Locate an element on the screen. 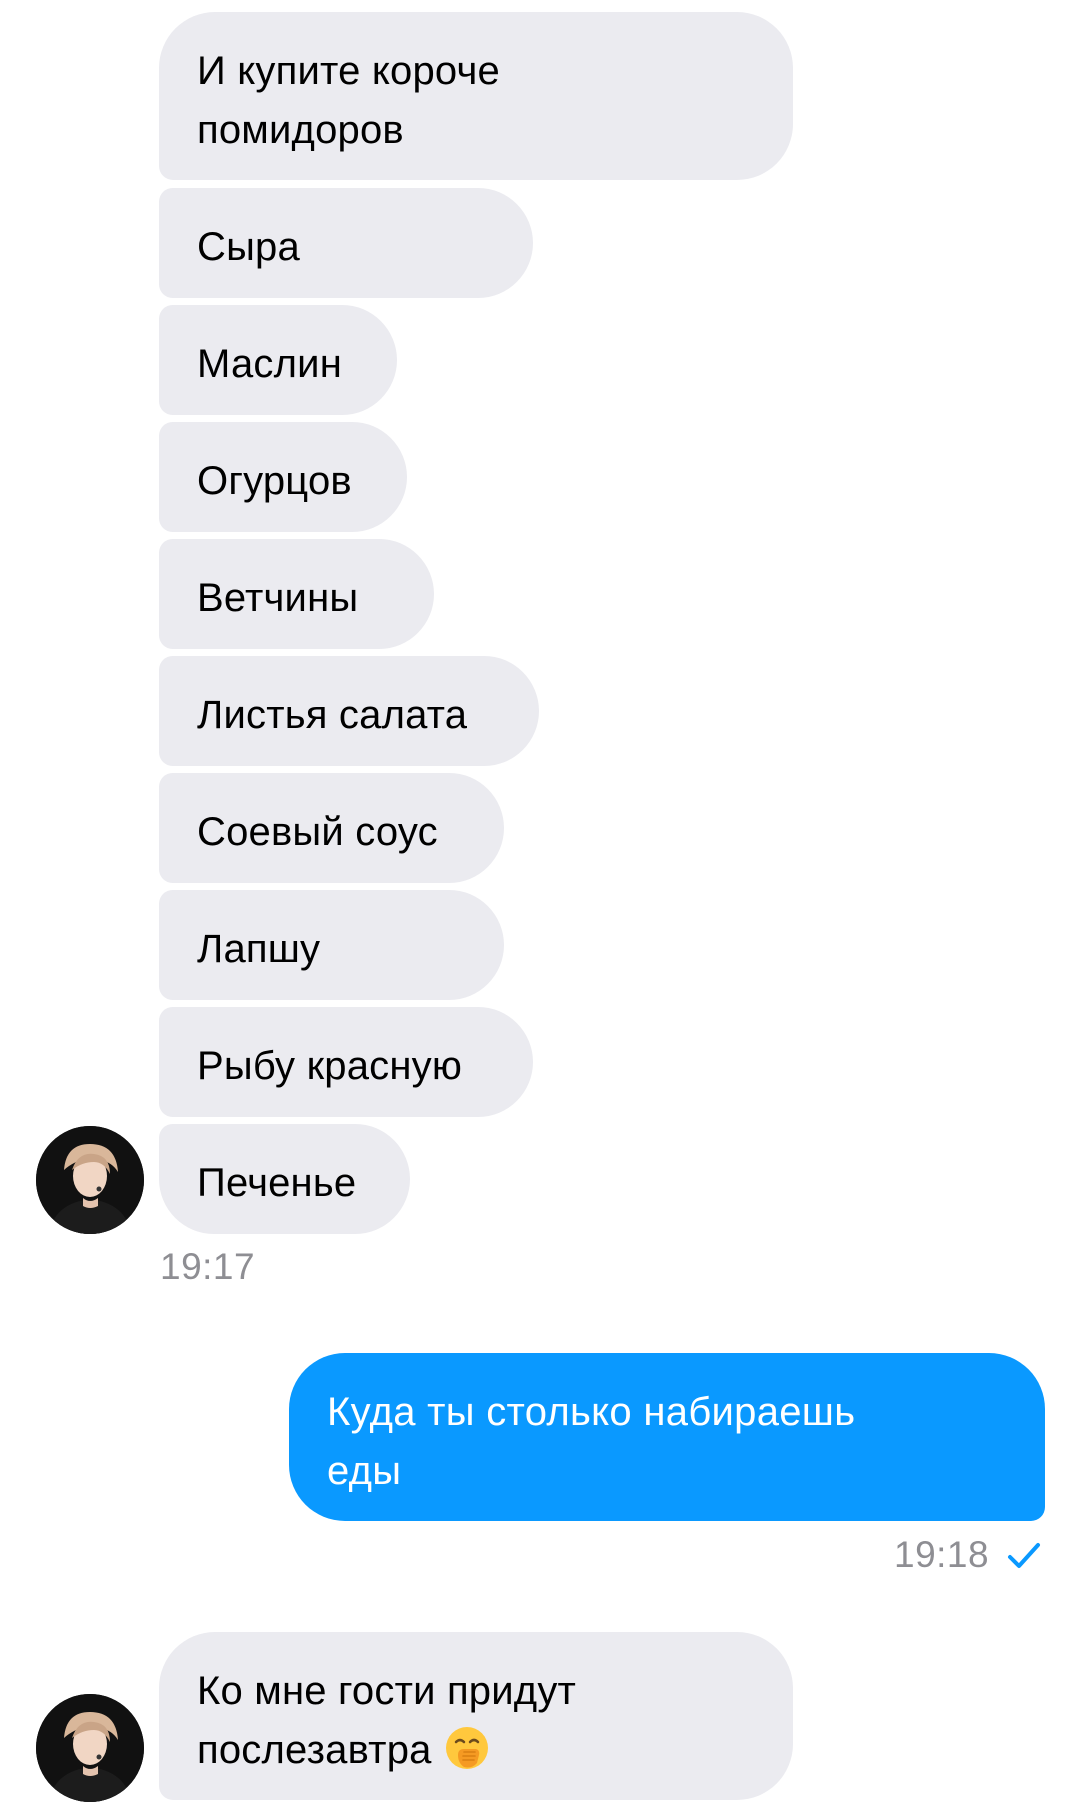 Image resolution: width=1080 pixels, height=1806 pixels. message-bubble-incoming: Огурцов is located at coordinates (283, 477).